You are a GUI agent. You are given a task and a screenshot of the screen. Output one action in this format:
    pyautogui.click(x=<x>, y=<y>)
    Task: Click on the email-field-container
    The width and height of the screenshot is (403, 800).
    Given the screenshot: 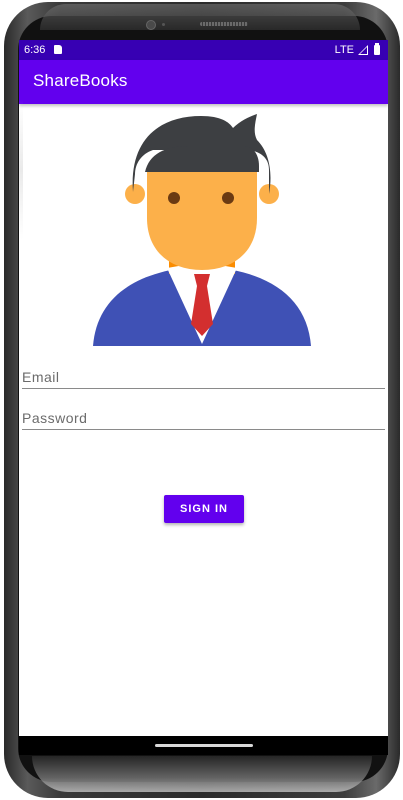 What is the action you would take?
    pyautogui.click(x=203, y=375)
    